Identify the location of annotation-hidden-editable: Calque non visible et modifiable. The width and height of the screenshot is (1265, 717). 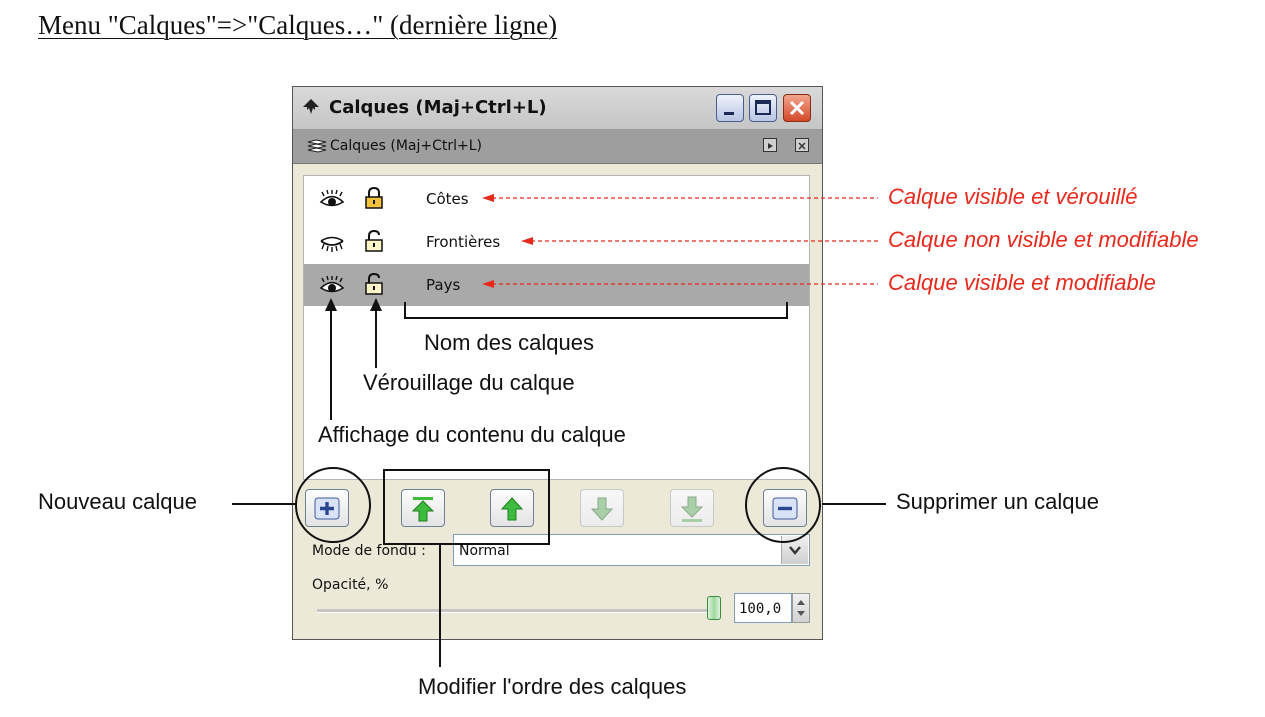
(1043, 239).